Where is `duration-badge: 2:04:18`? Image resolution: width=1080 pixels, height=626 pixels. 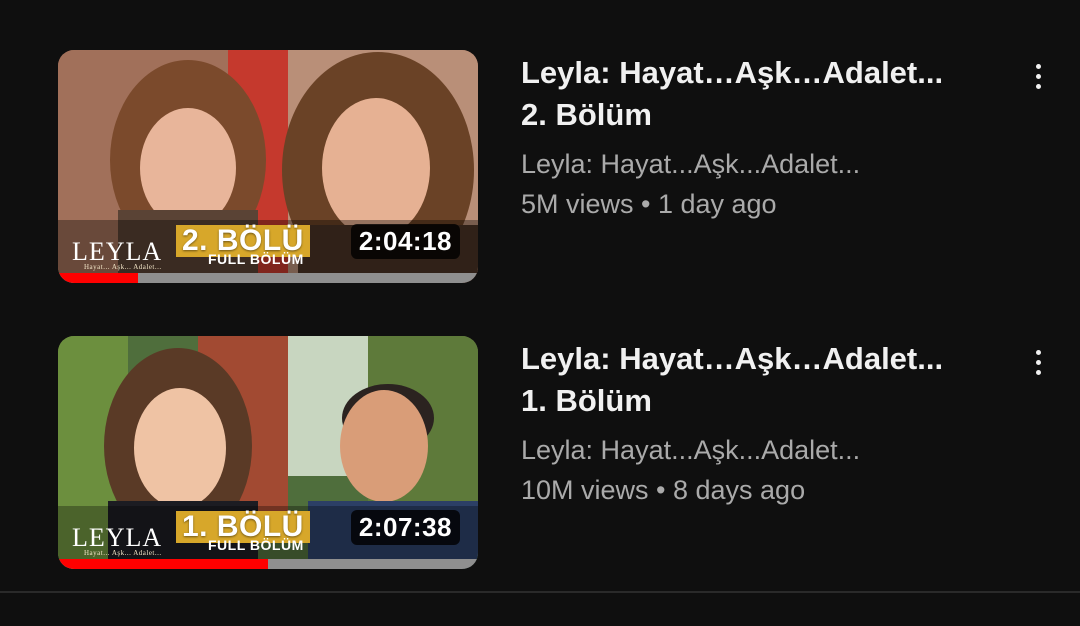
duration-badge: 2:04:18 is located at coordinates (405, 241).